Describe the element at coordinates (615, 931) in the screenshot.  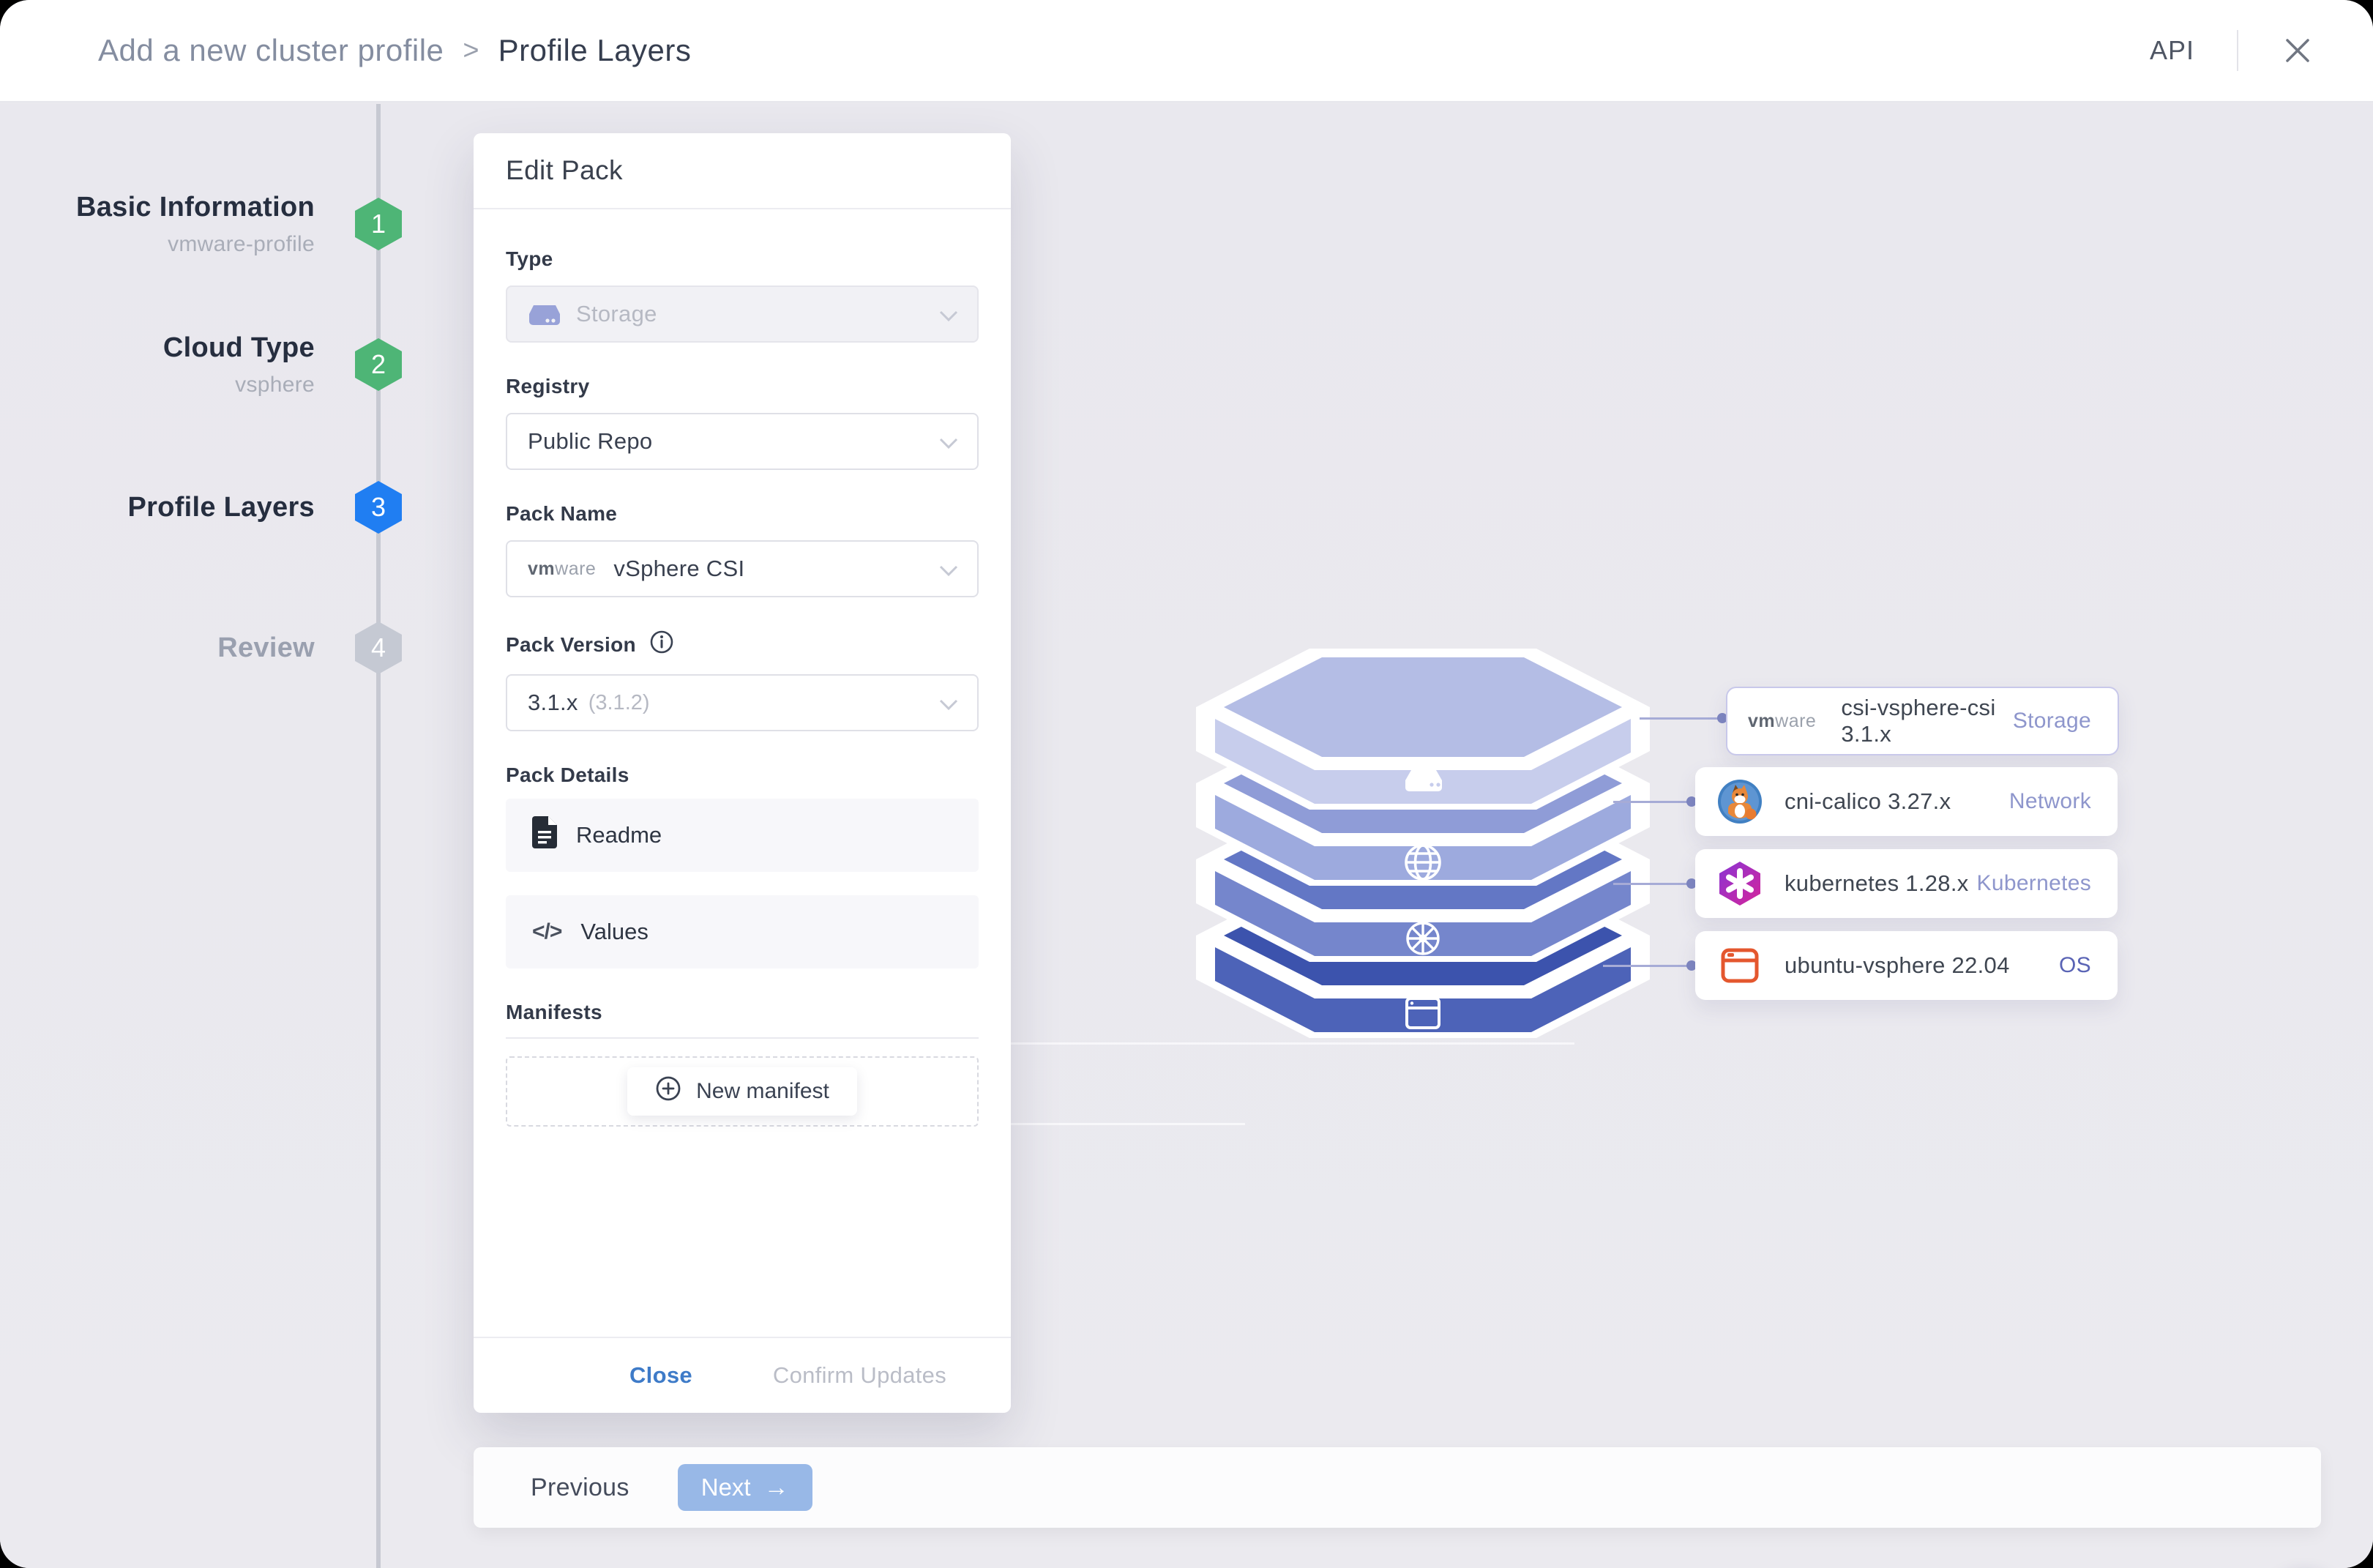
I see `values-label: Values` at that location.